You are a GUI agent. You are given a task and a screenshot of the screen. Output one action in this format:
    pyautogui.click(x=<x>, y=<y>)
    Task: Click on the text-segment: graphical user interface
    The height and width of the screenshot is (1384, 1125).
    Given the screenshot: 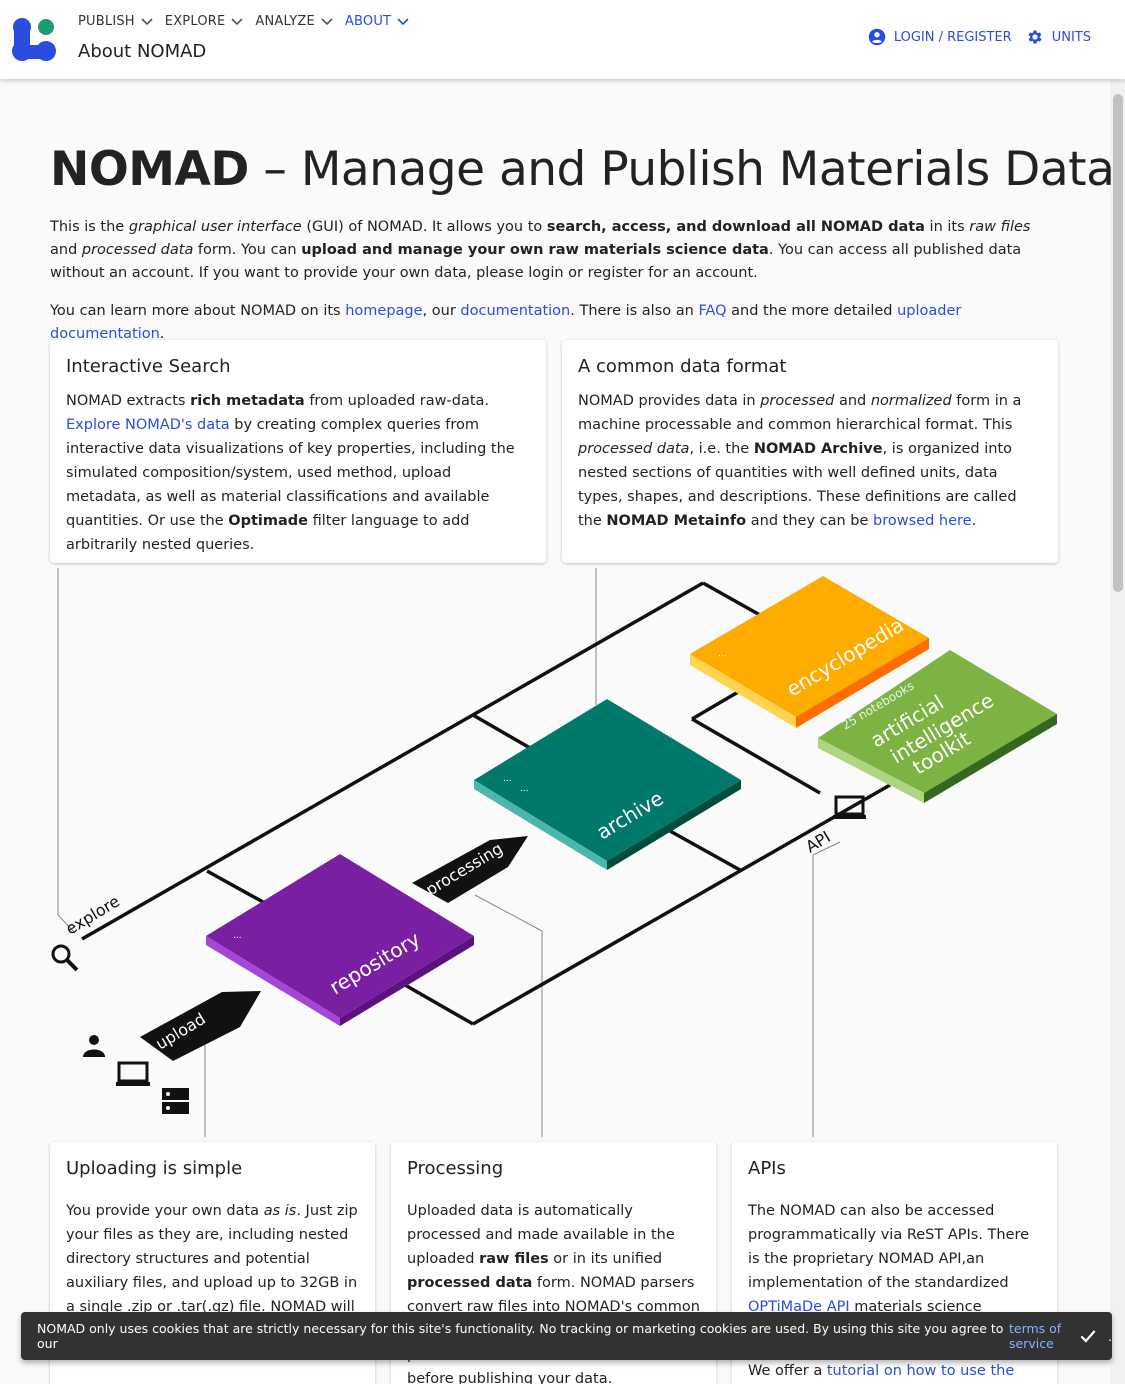 What is the action you would take?
    pyautogui.click(x=215, y=227)
    